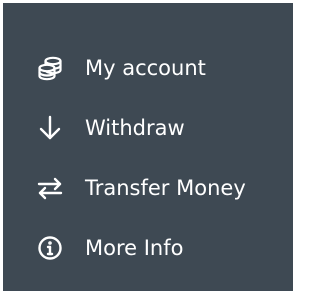 The width and height of the screenshot is (320, 298). Describe the element at coordinates (50, 128) in the screenshot. I see `arrow-down-icon` at that location.